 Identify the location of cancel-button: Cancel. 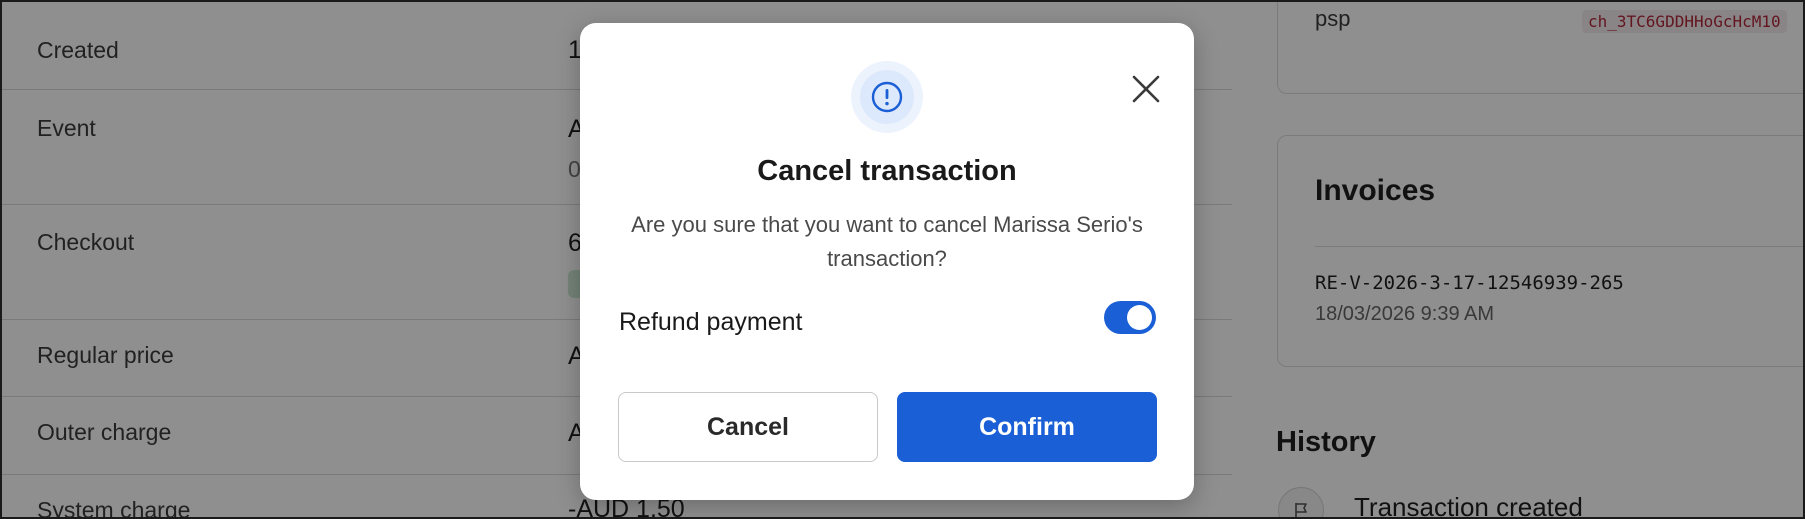
(748, 427).